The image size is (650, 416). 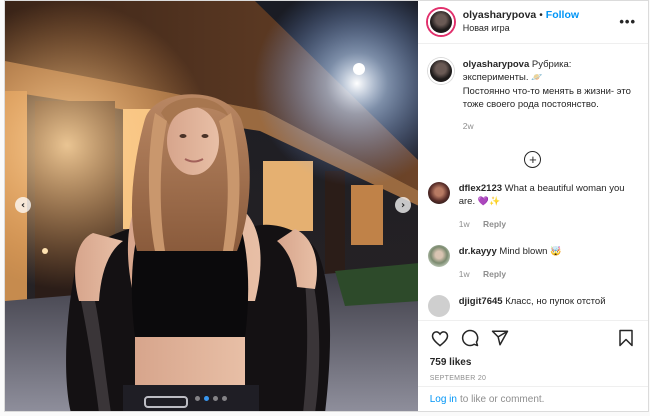 What do you see at coordinates (443, 399) in the screenshot?
I see `login-link: Log in` at bounding box center [443, 399].